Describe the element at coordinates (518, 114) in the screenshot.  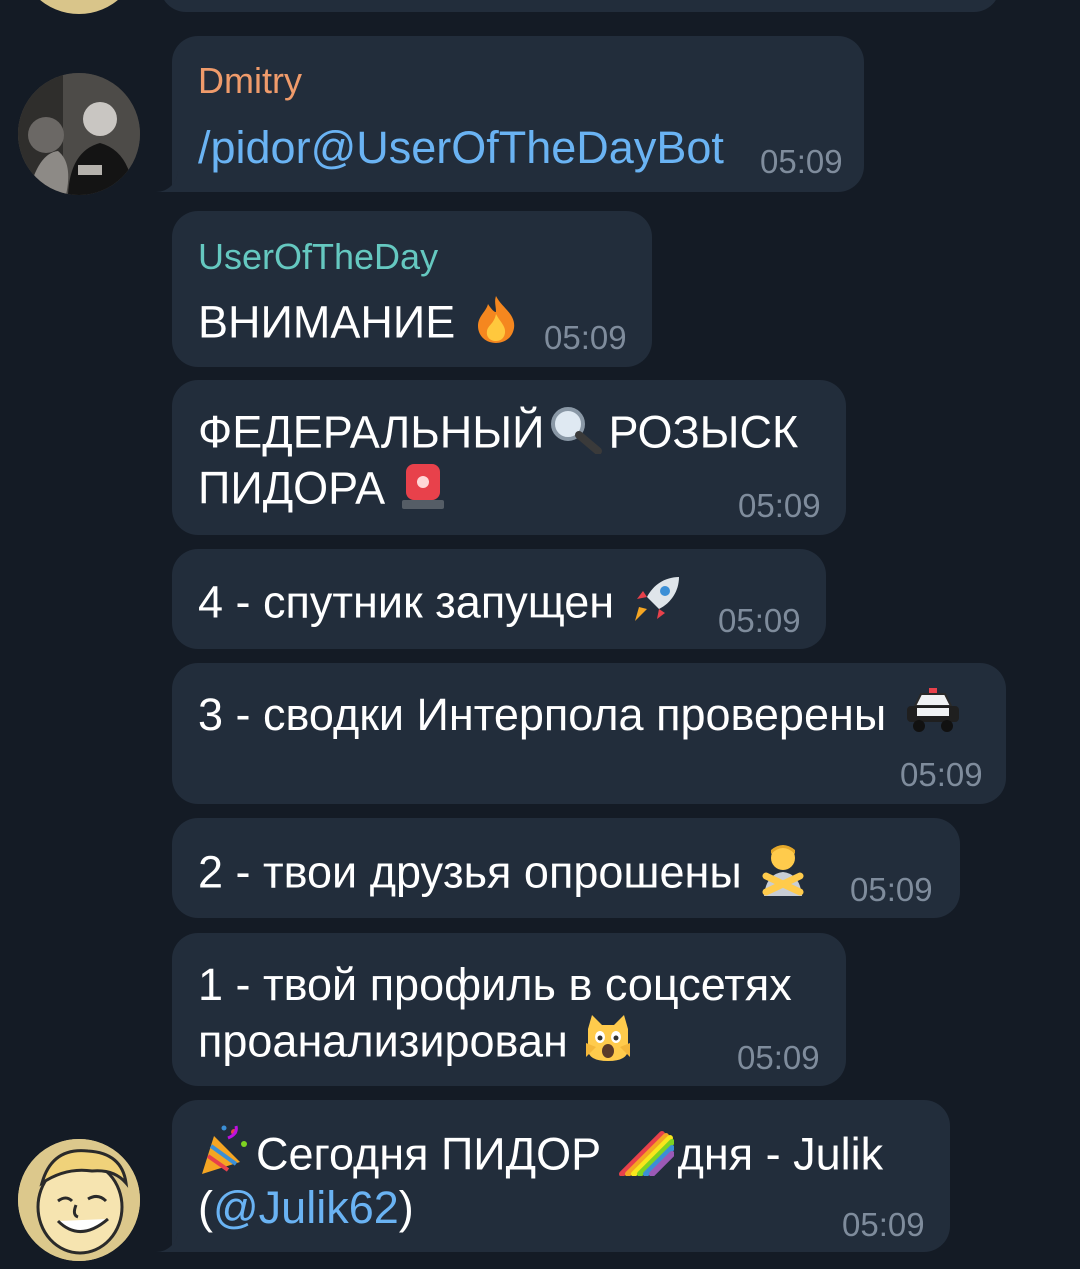
I see `message-bubble: Dmitry /pidor@UserOfTheDayBot 05:09` at that location.